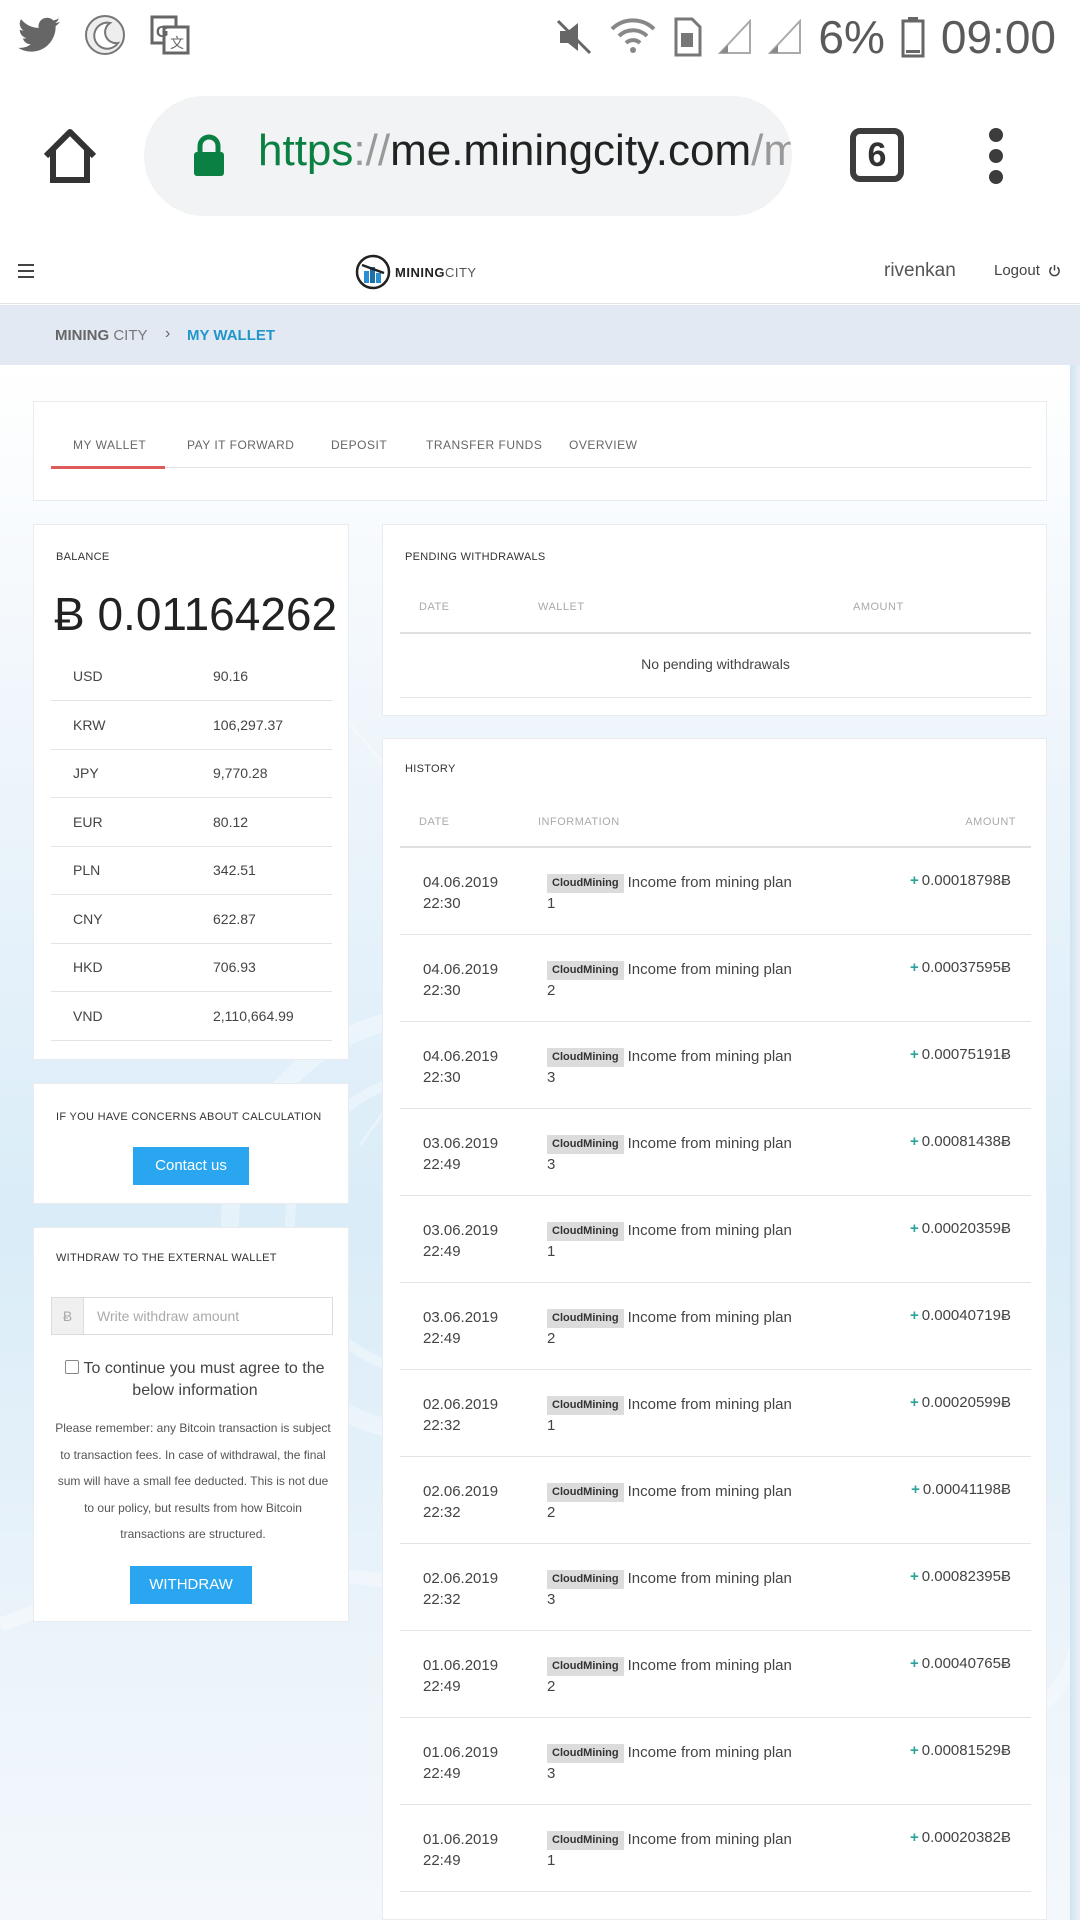 Image resolution: width=1080 pixels, height=1920 pixels. Describe the element at coordinates (191, 1166) in the screenshot. I see `contact-us-button: Contact us` at that location.